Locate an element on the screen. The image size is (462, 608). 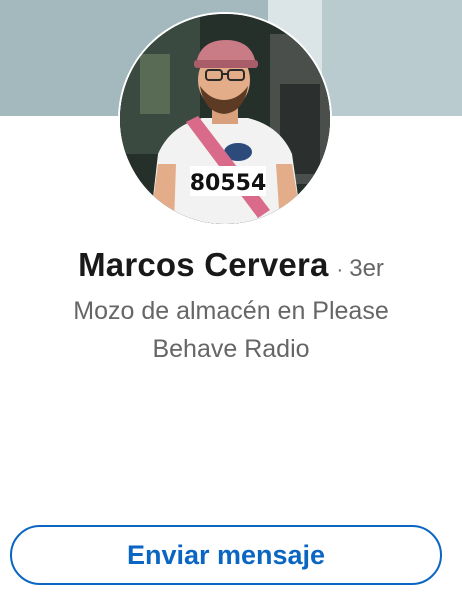
profile-name-row: Marcos Cervera · 3er is located at coordinates (231, 265).